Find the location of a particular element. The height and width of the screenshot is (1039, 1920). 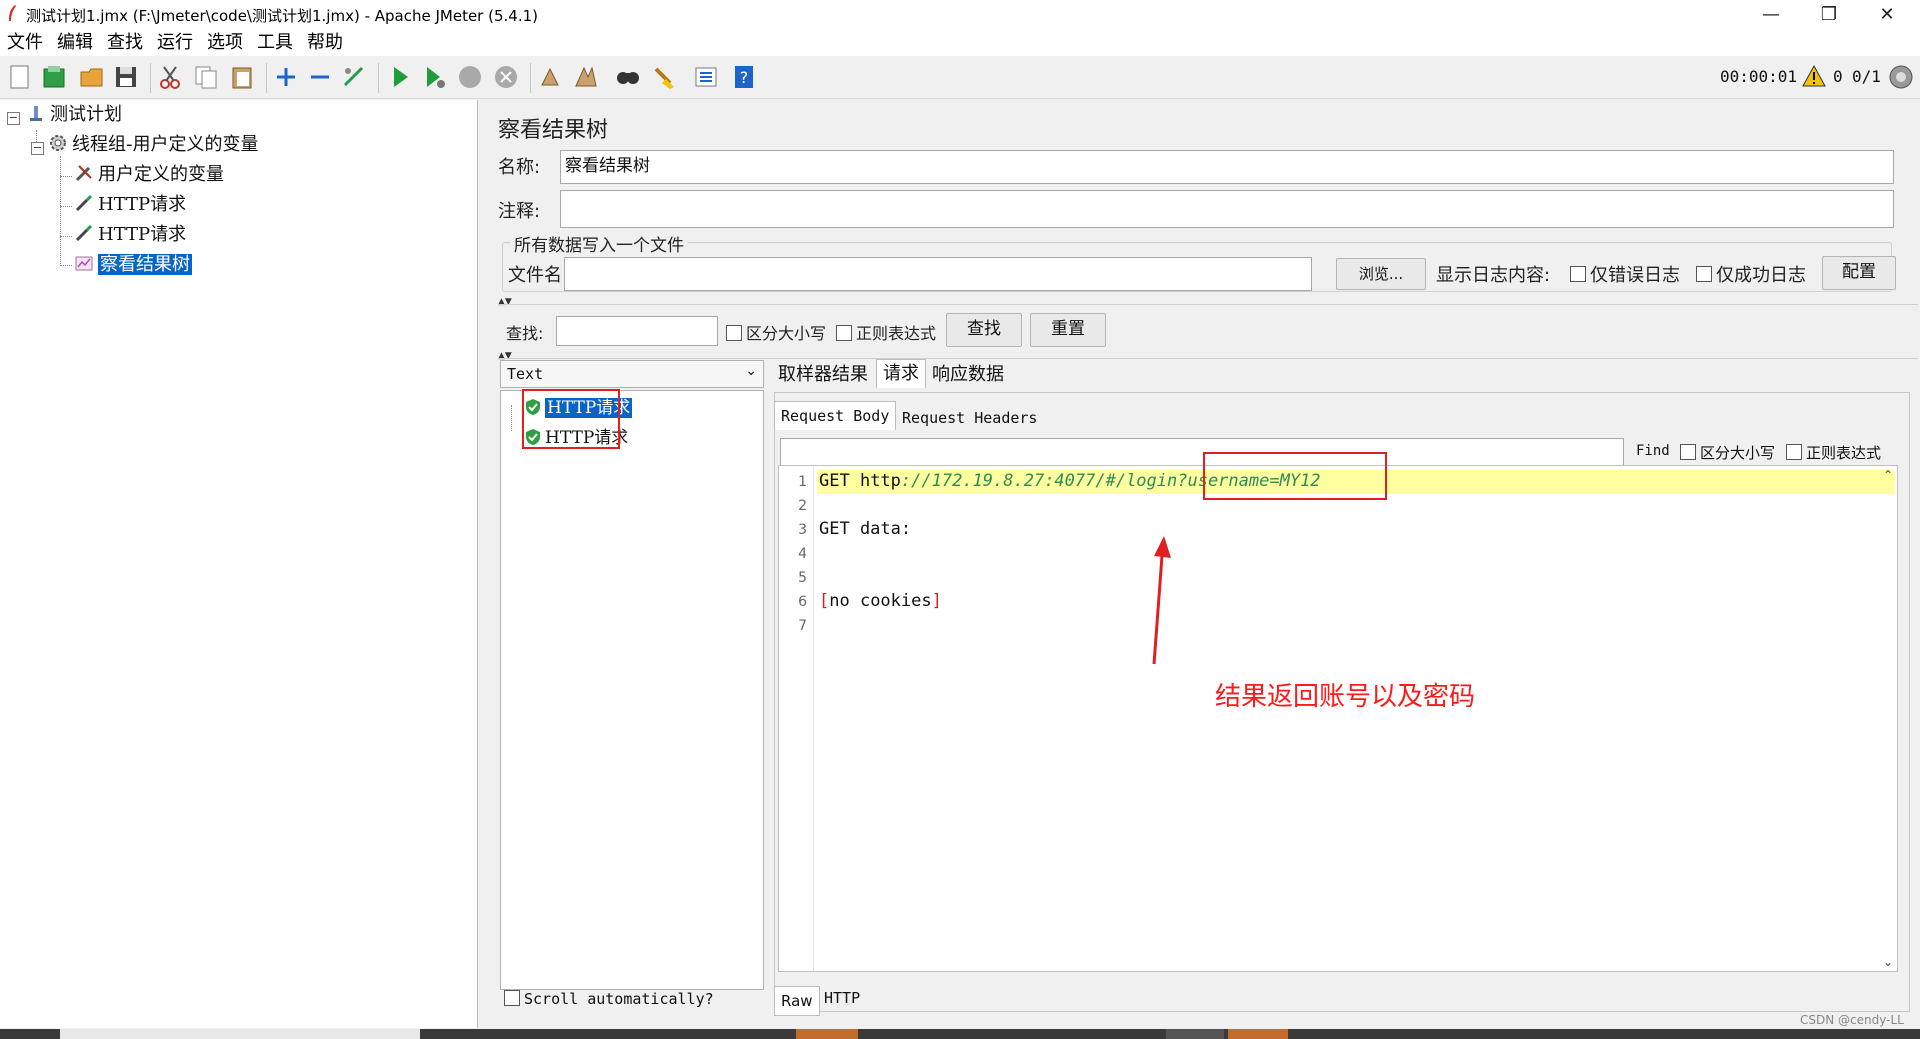

highlight-box-url is located at coordinates (1295, 476).